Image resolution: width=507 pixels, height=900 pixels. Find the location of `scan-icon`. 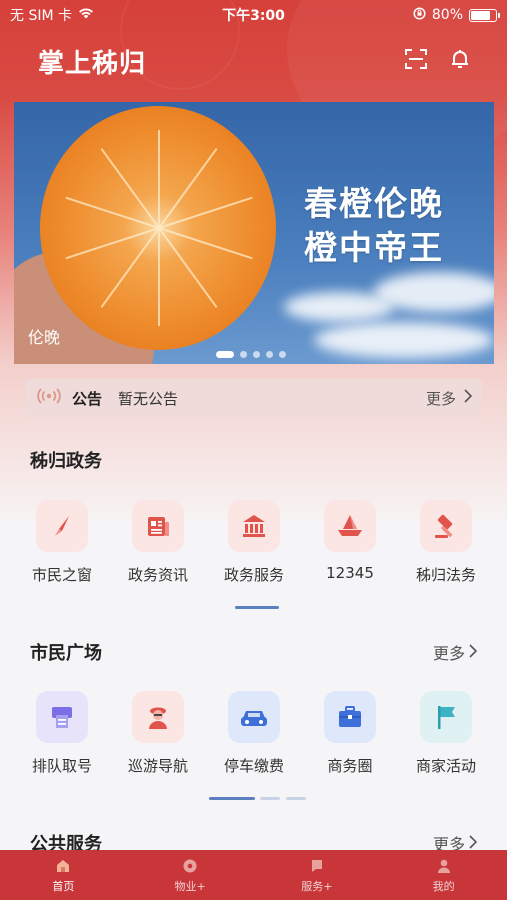

scan-icon is located at coordinates (416, 61).